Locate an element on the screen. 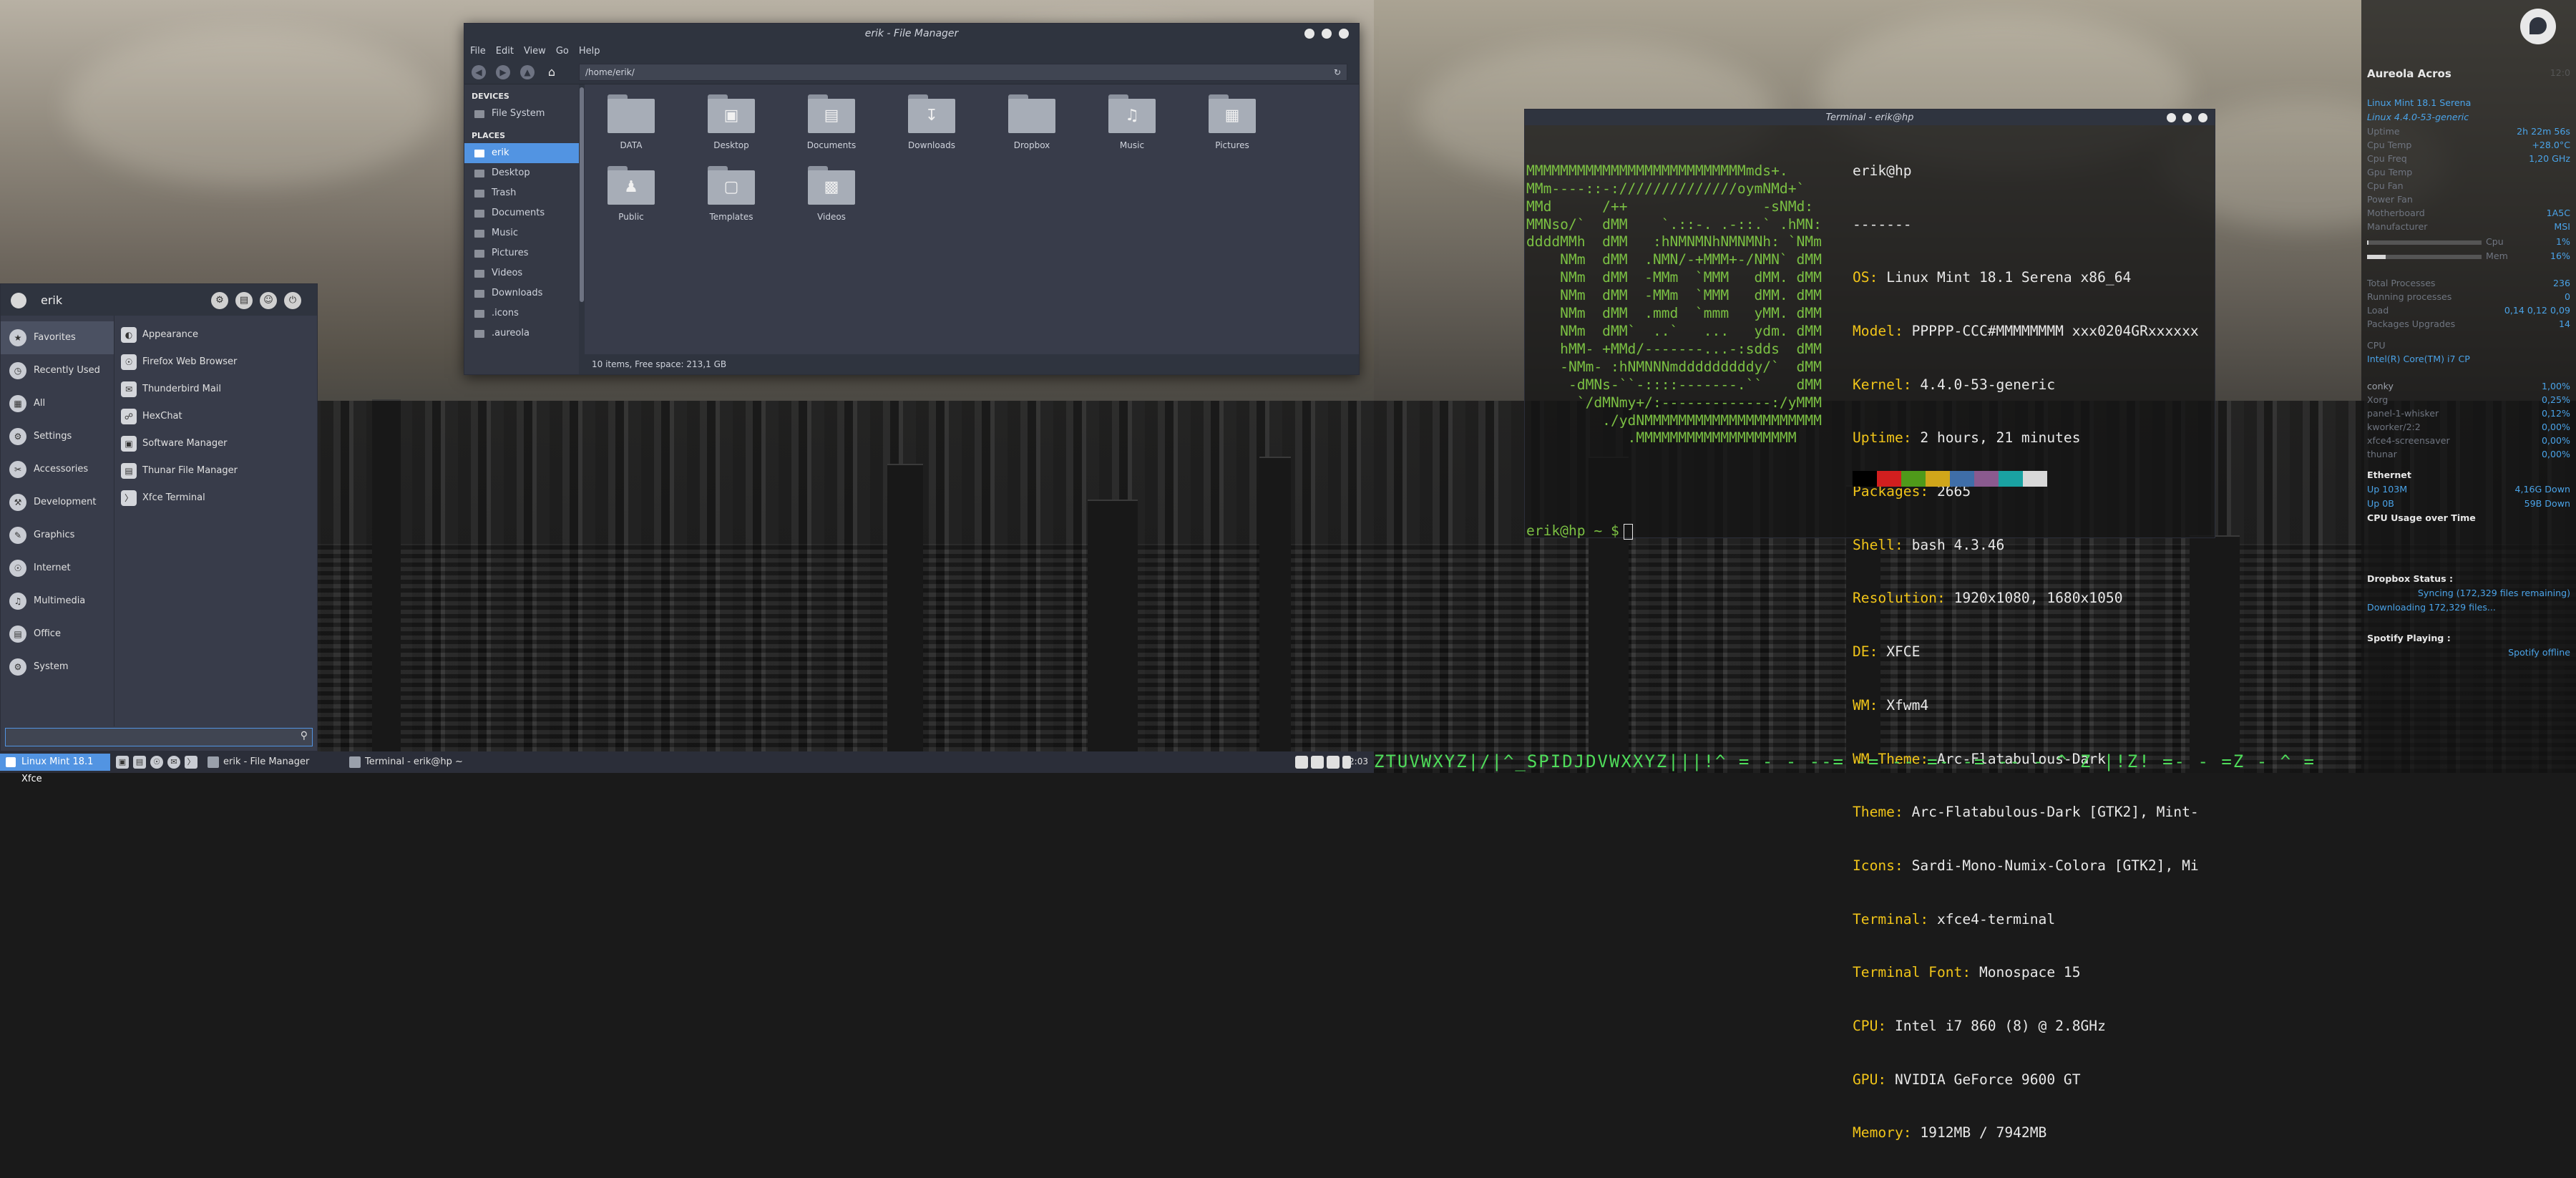  trash-icon is located at coordinates (479, 194).